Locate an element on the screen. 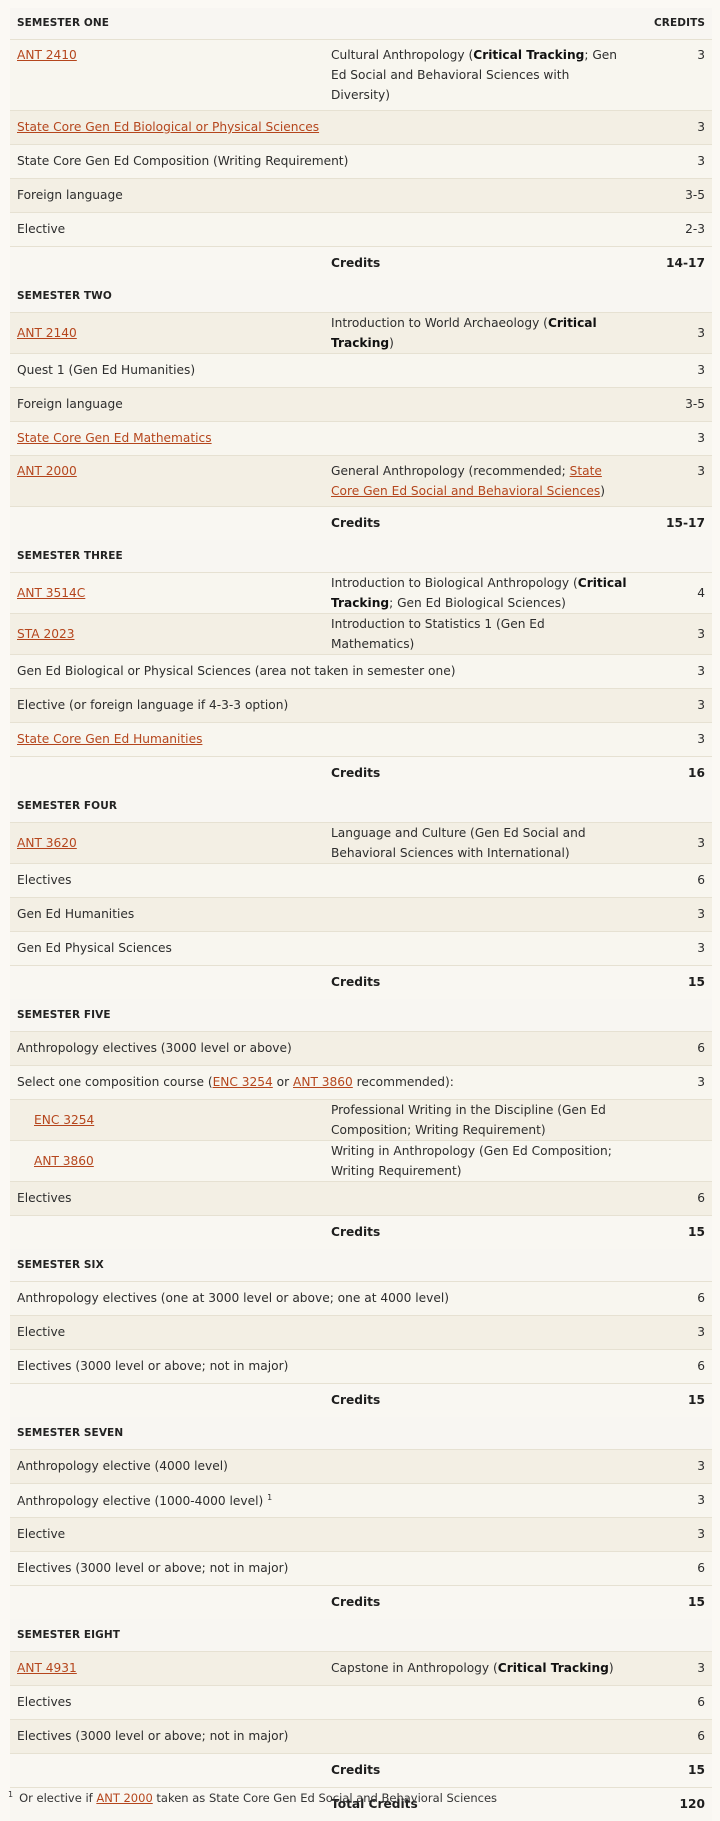 This screenshot has width=720, height=1821. course-link-ant-2000: ANT 2000 is located at coordinates (47, 471).